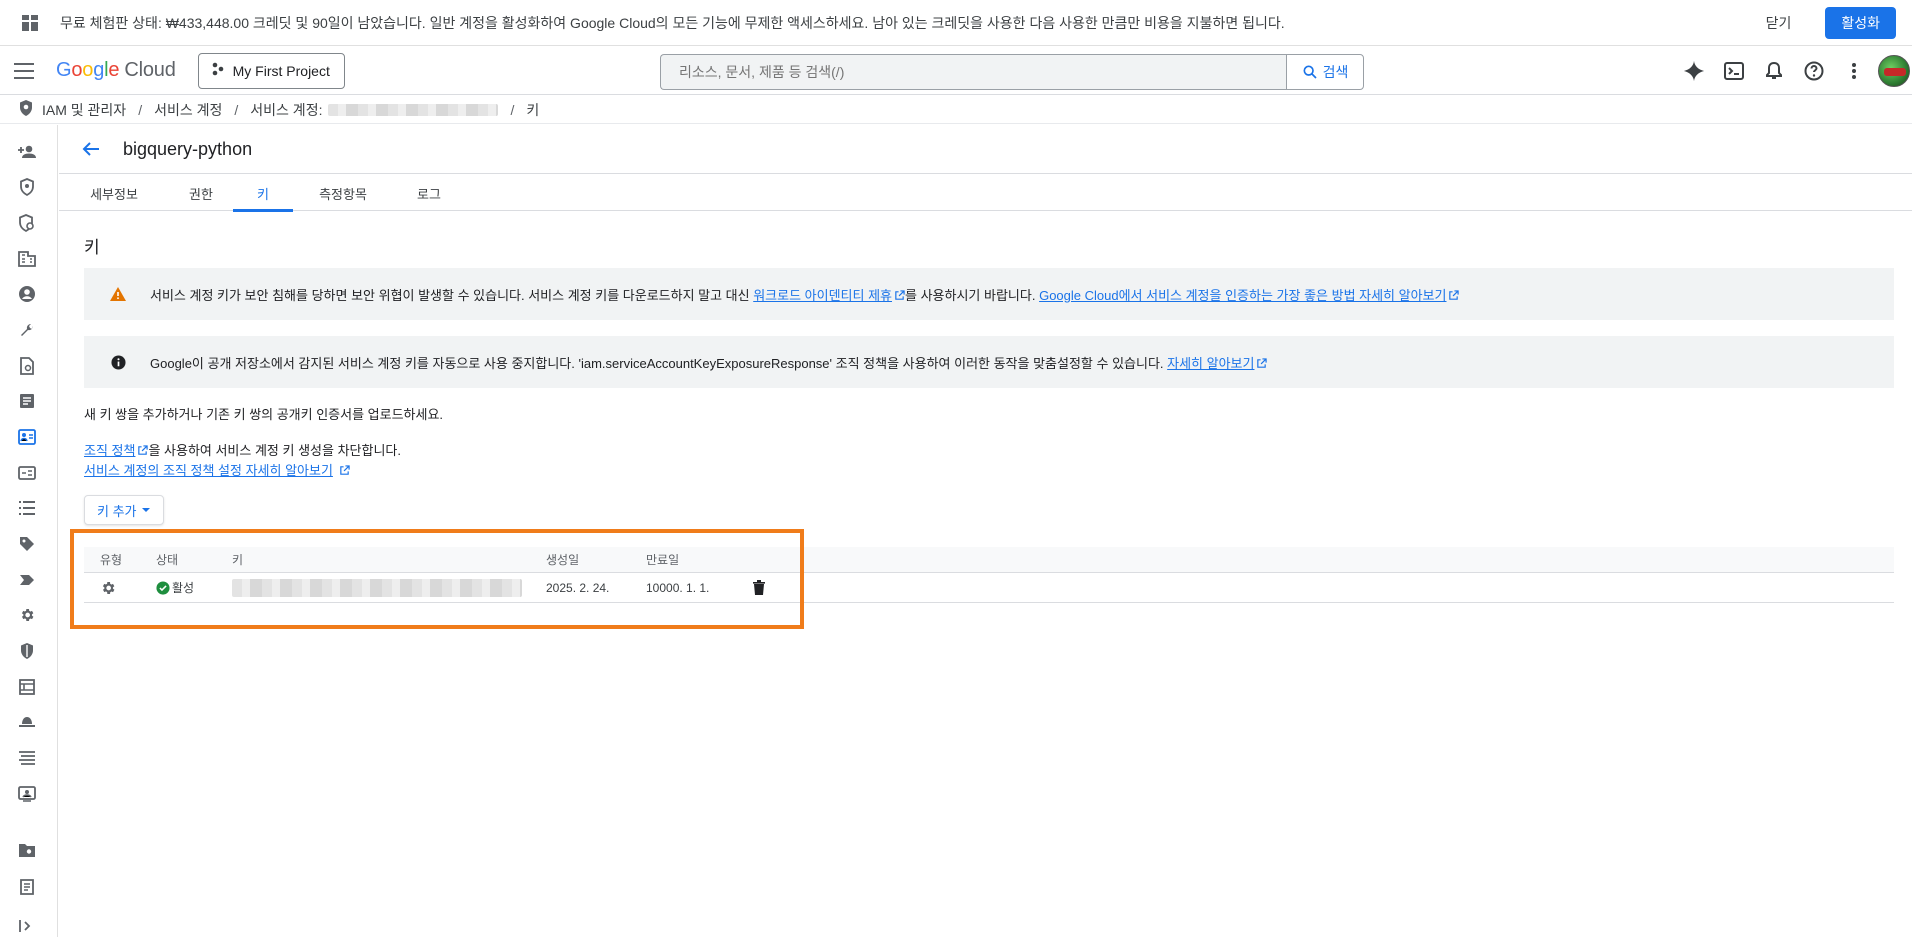 The width and height of the screenshot is (1912, 937). I want to click on shield-icon, so click(26, 109).